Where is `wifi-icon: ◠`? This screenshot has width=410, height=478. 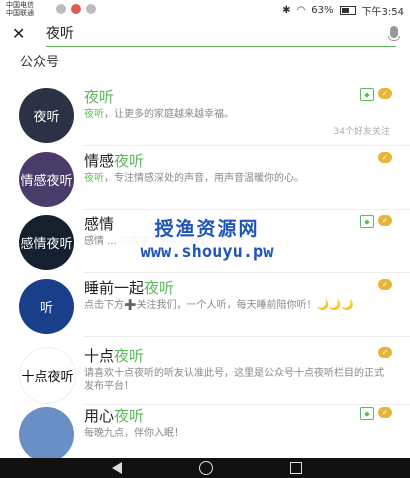 wifi-icon: ◠ is located at coordinates (301, 10).